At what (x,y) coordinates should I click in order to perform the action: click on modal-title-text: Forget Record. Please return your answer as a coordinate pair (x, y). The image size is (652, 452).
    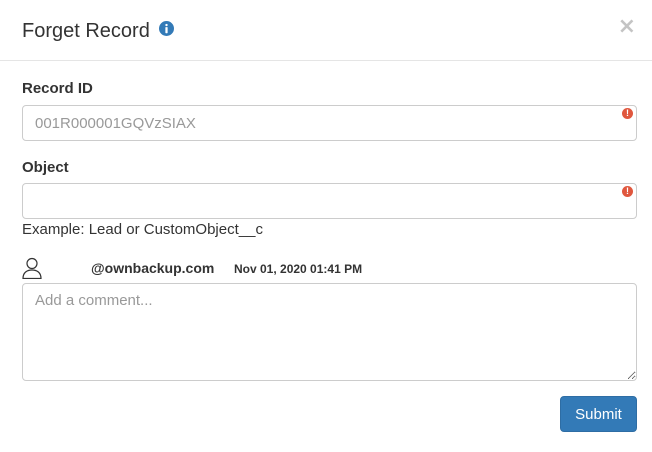
    Looking at the image, I should click on (86, 31).